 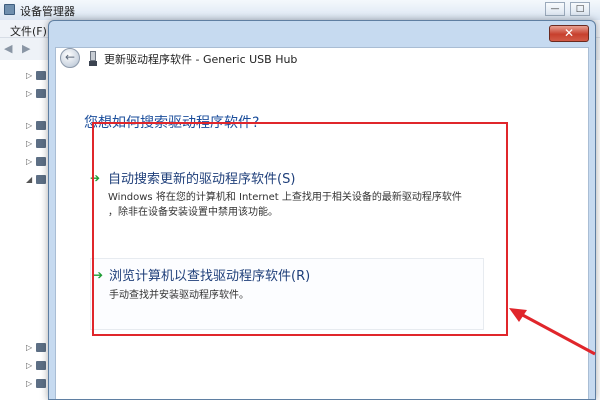 I want to click on device-manager-icon, so click(x=9, y=9).